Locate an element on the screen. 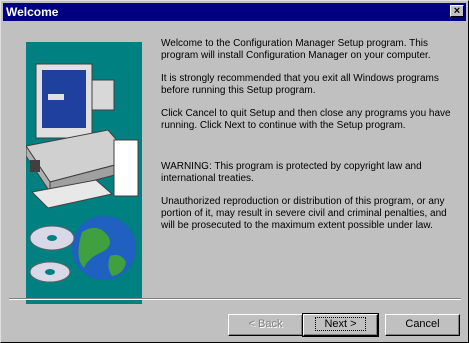 The width and height of the screenshot is (469, 343). cancel-button: Cancel is located at coordinates (422, 325).